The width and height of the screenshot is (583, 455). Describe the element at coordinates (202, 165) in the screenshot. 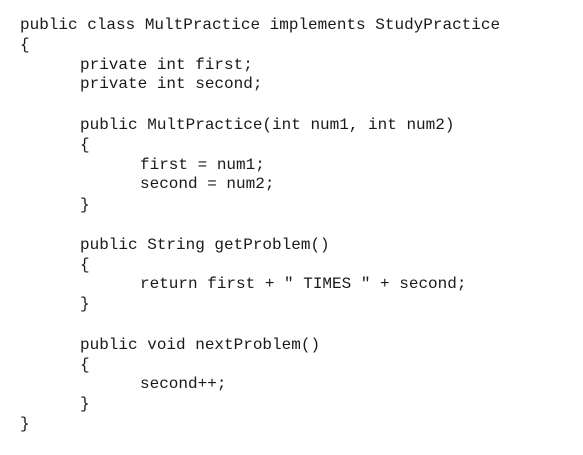

I see `code-line-assign-first: first = num1;` at that location.